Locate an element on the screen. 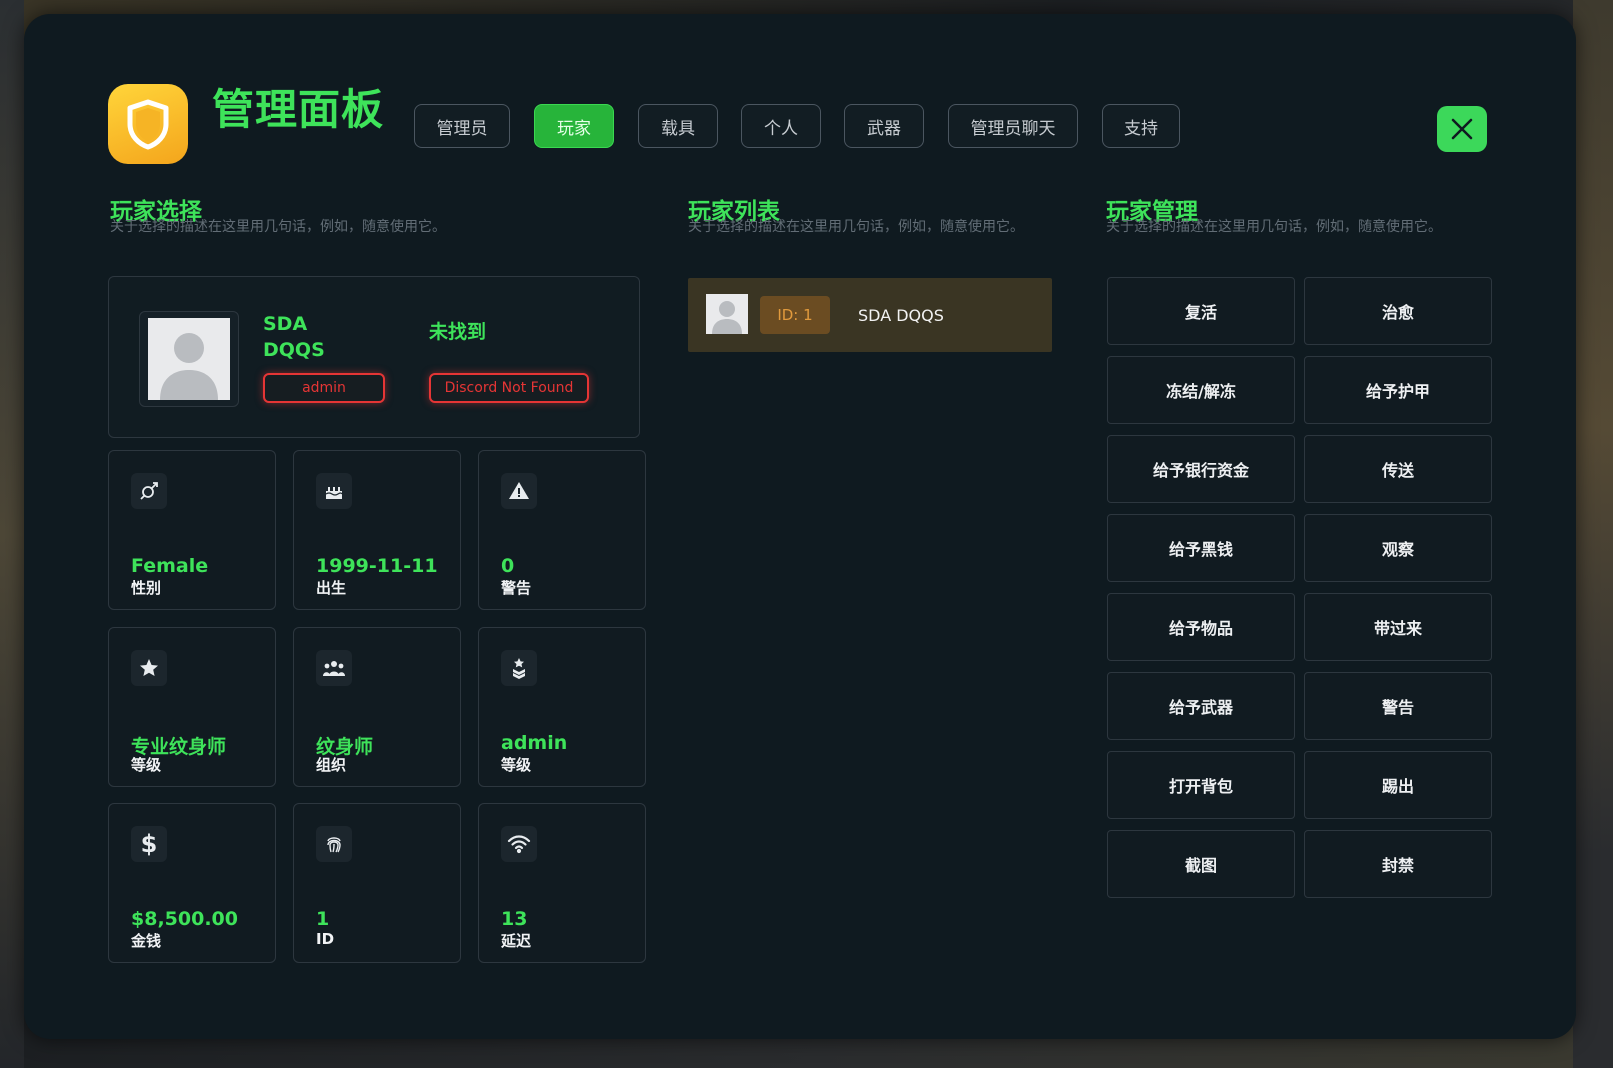 The image size is (1613, 1068). avatar is located at coordinates (189, 359).